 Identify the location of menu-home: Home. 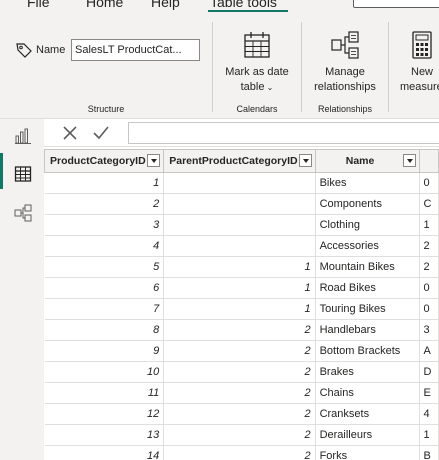
(104, 5).